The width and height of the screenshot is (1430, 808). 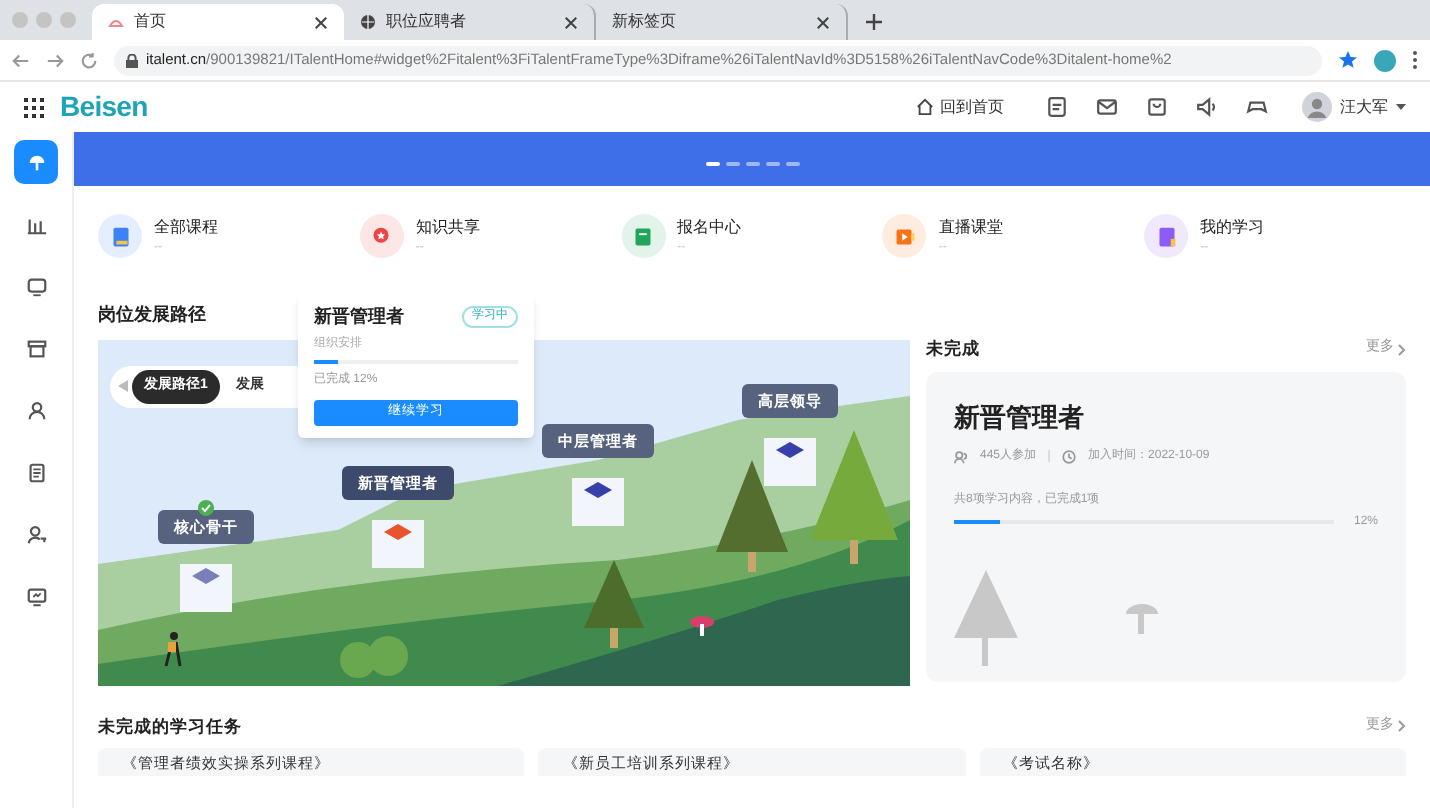 What do you see at coordinates (21, 60) in the screenshot?
I see `back-icon` at bounding box center [21, 60].